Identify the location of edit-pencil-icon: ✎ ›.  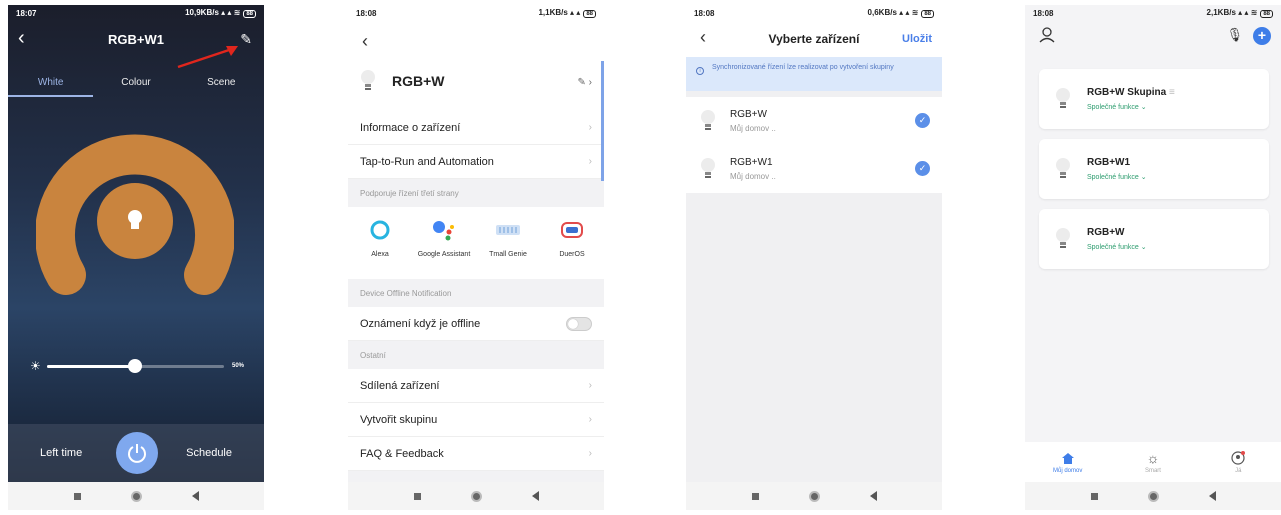
(585, 82).